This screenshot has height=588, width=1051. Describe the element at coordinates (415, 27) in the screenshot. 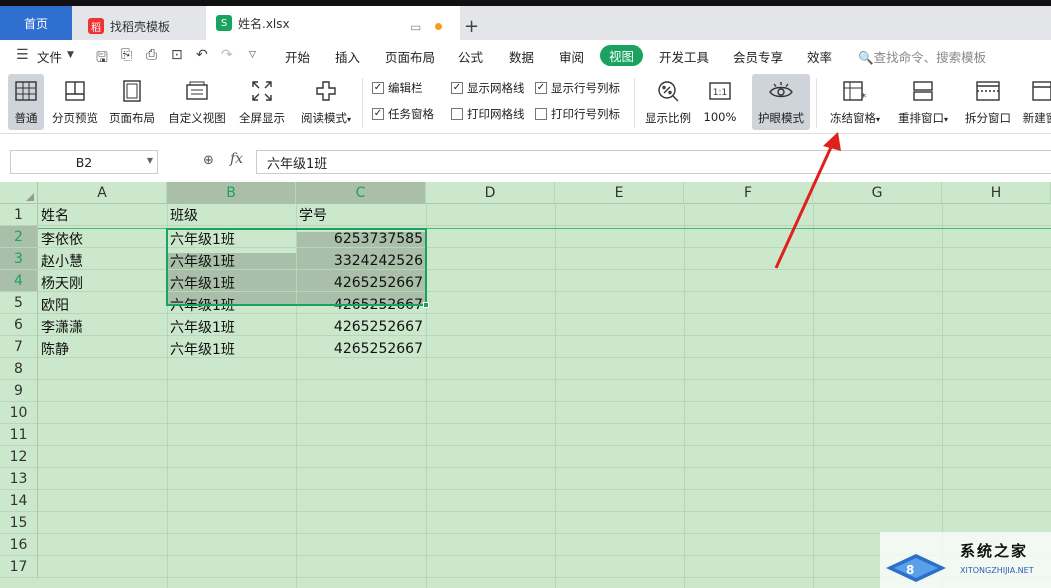

I see `monitor-icon: ▭` at that location.